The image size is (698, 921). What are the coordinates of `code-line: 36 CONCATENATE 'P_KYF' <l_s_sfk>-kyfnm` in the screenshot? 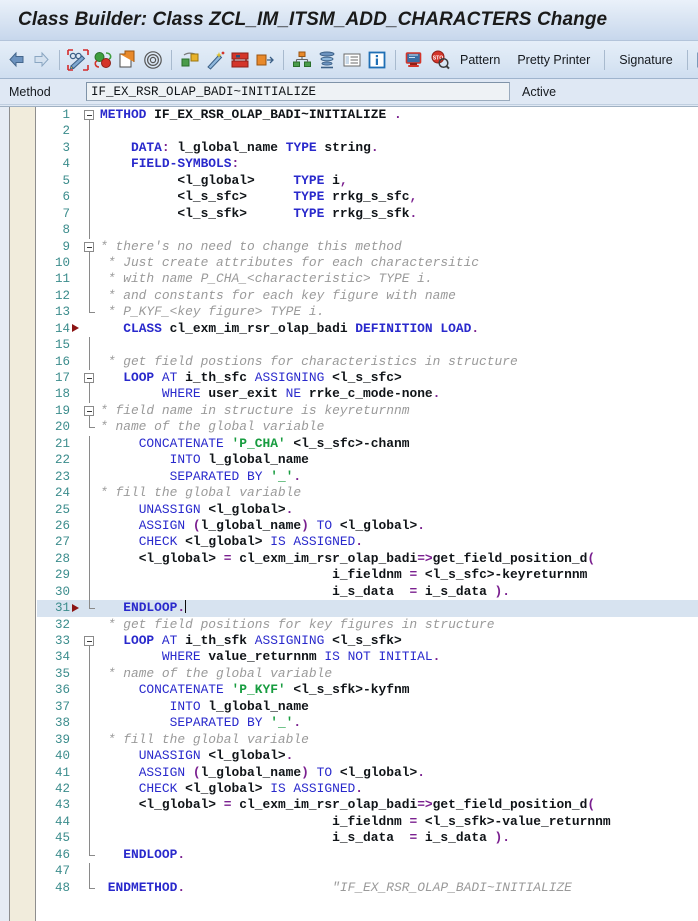 It's located at (367, 690).